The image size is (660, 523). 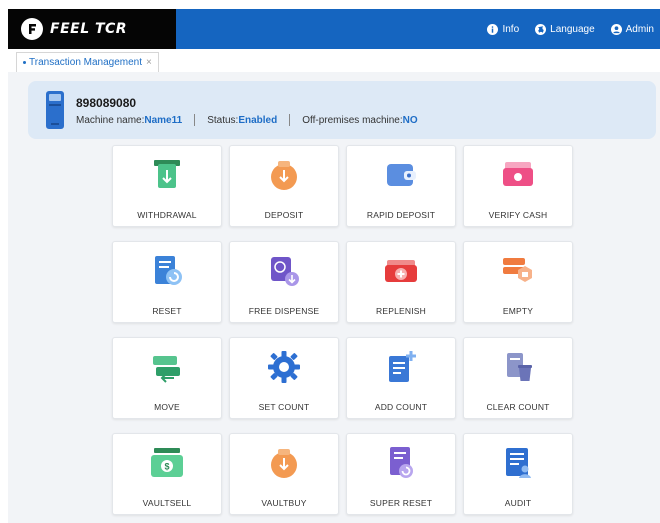 What do you see at coordinates (401, 175) in the screenshot?
I see `rapid-deposit-icon` at bounding box center [401, 175].